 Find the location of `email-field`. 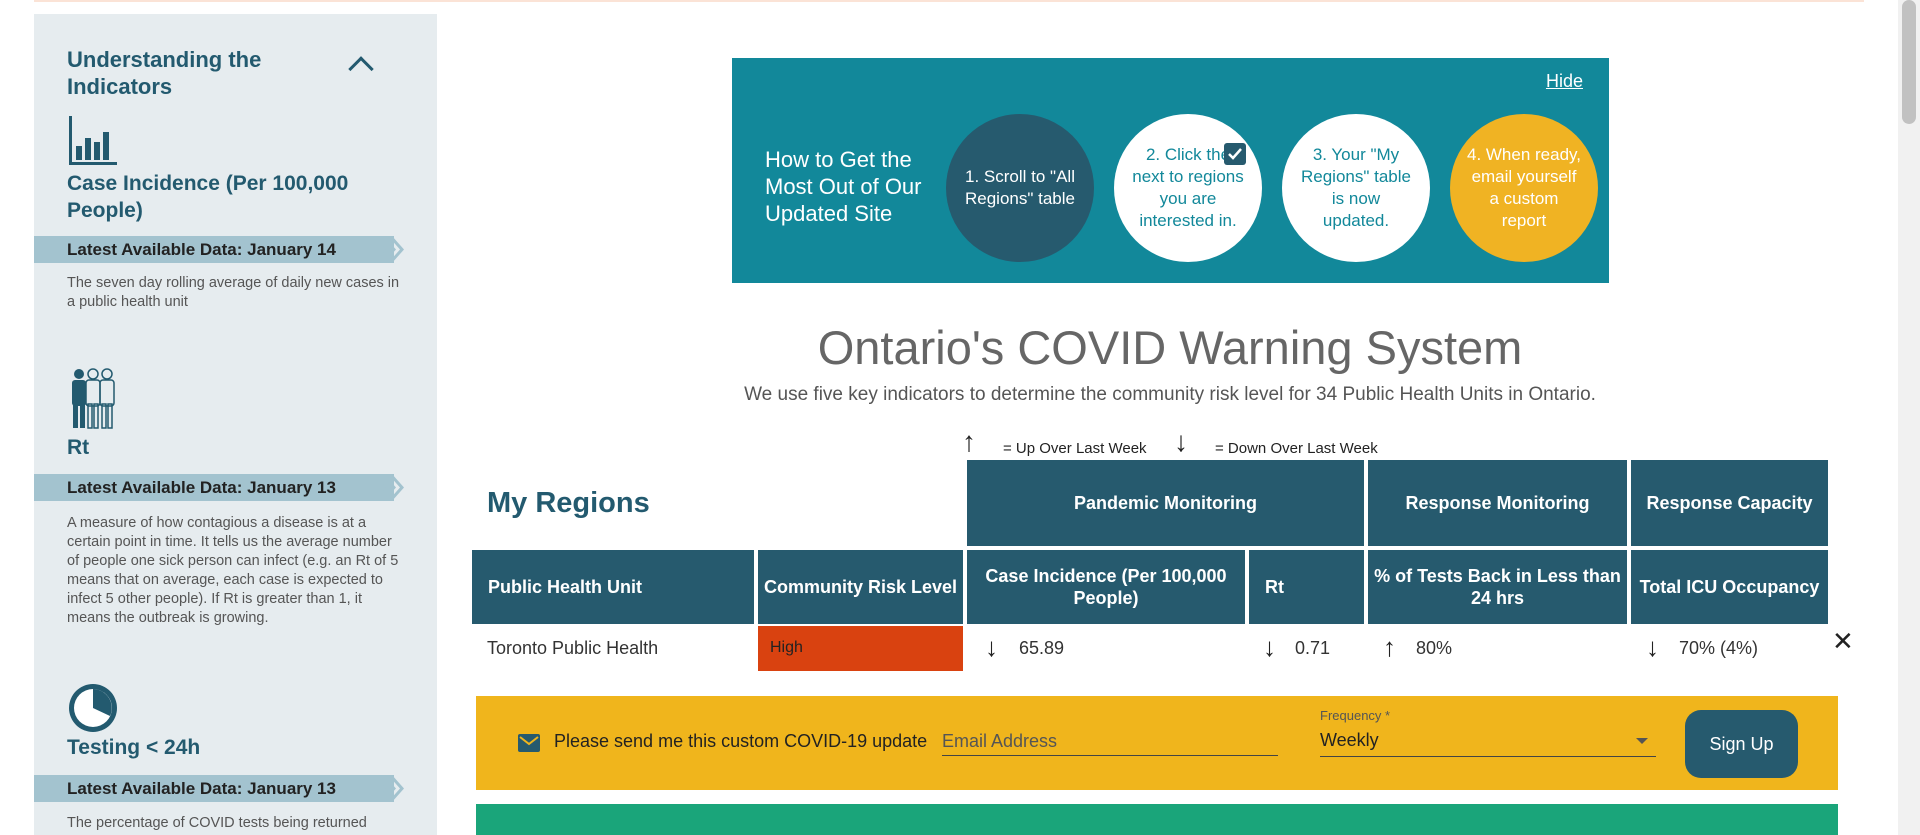

email-field is located at coordinates (1110, 740).